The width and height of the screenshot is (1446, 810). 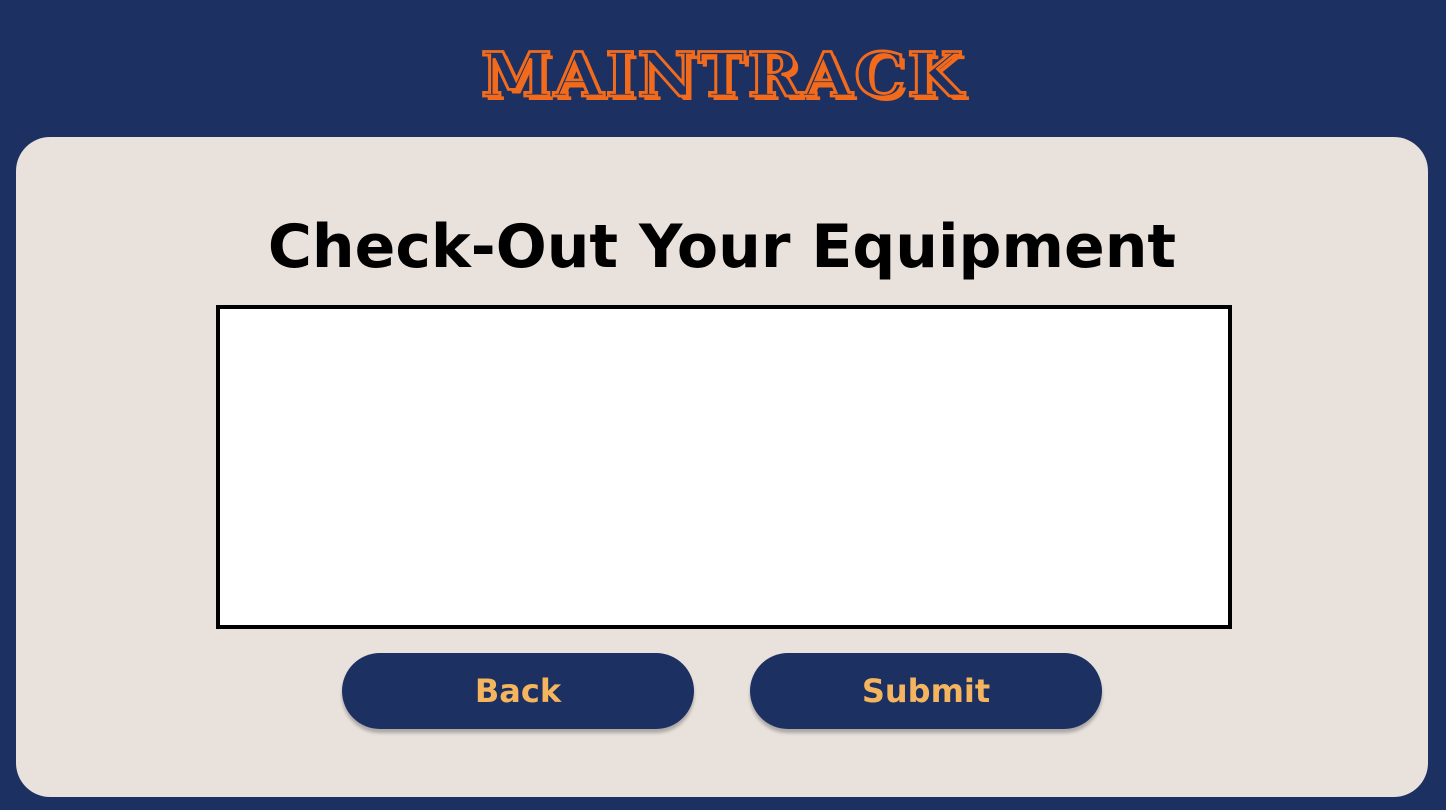 What do you see at coordinates (722, 75) in the screenshot?
I see `maintrack-logo: MAINTRACK` at bounding box center [722, 75].